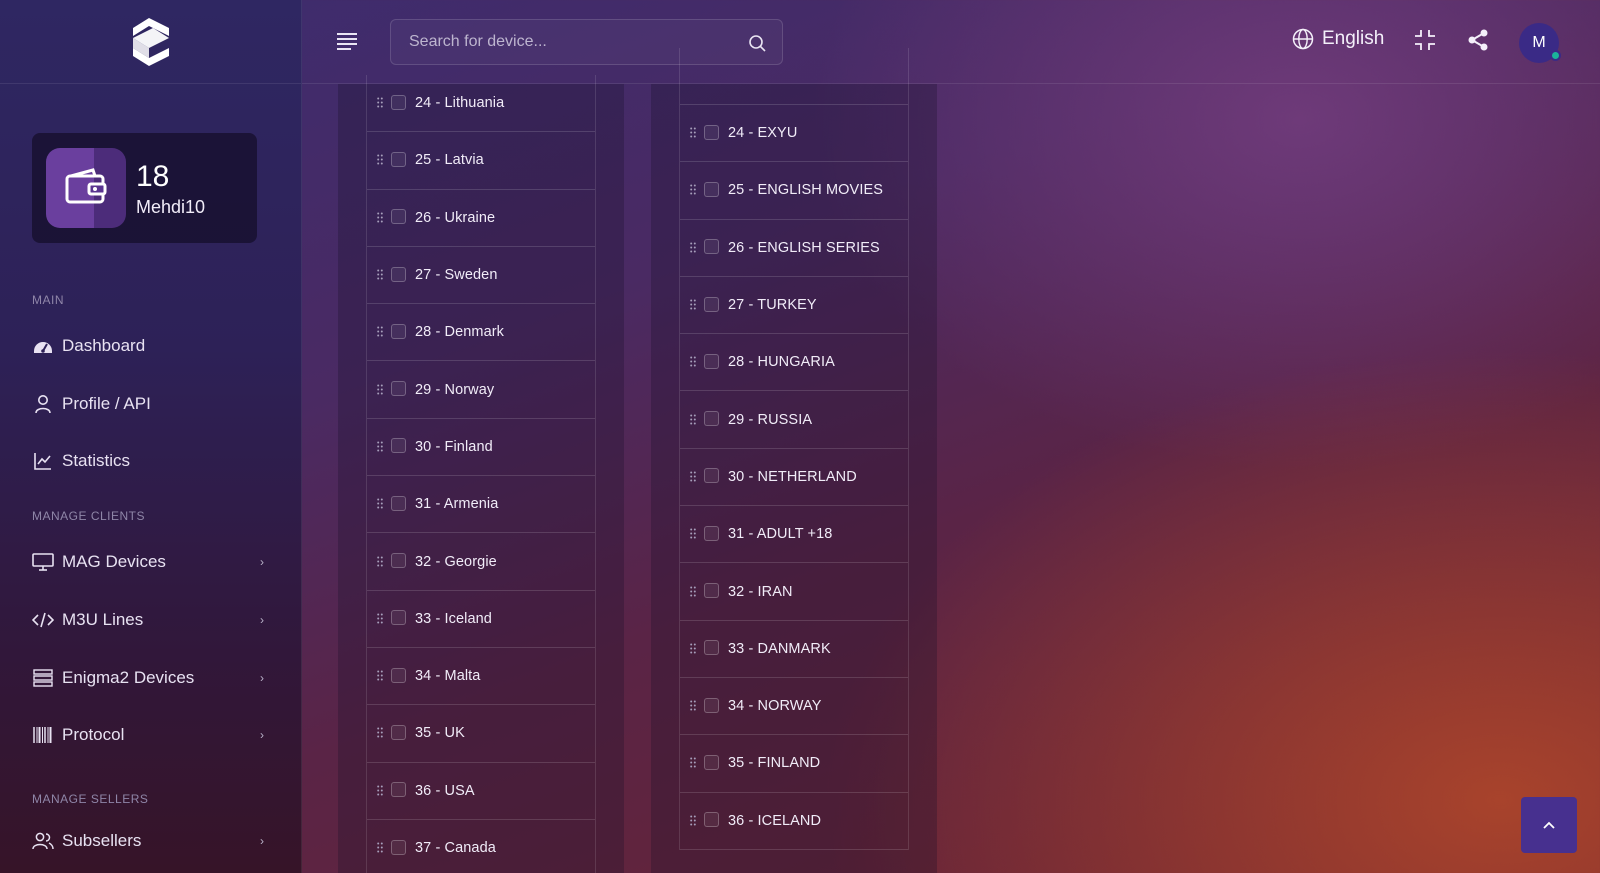 The image size is (1600, 873). What do you see at coordinates (794, 134) in the screenshot?
I see `bouquet-row: 24 - EXYU` at bounding box center [794, 134].